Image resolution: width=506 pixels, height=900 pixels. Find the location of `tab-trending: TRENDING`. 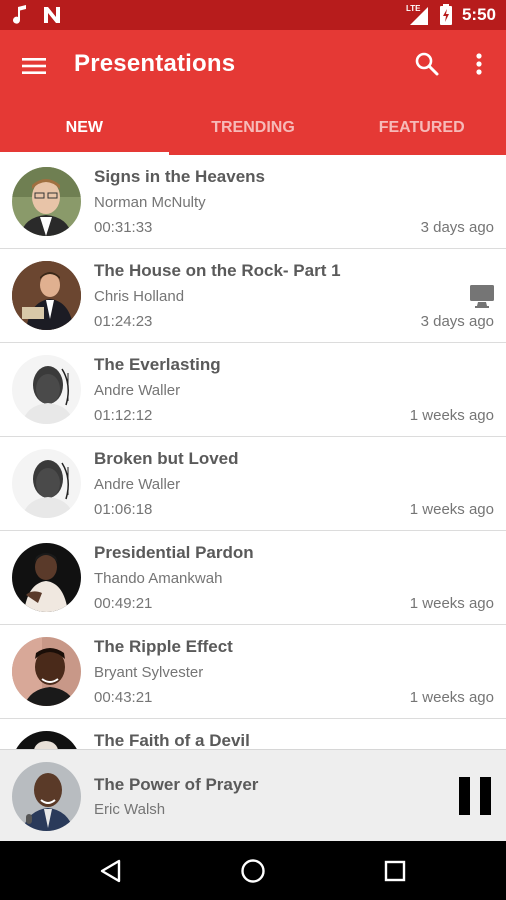

tab-trending: TRENDING is located at coordinates (253, 133).